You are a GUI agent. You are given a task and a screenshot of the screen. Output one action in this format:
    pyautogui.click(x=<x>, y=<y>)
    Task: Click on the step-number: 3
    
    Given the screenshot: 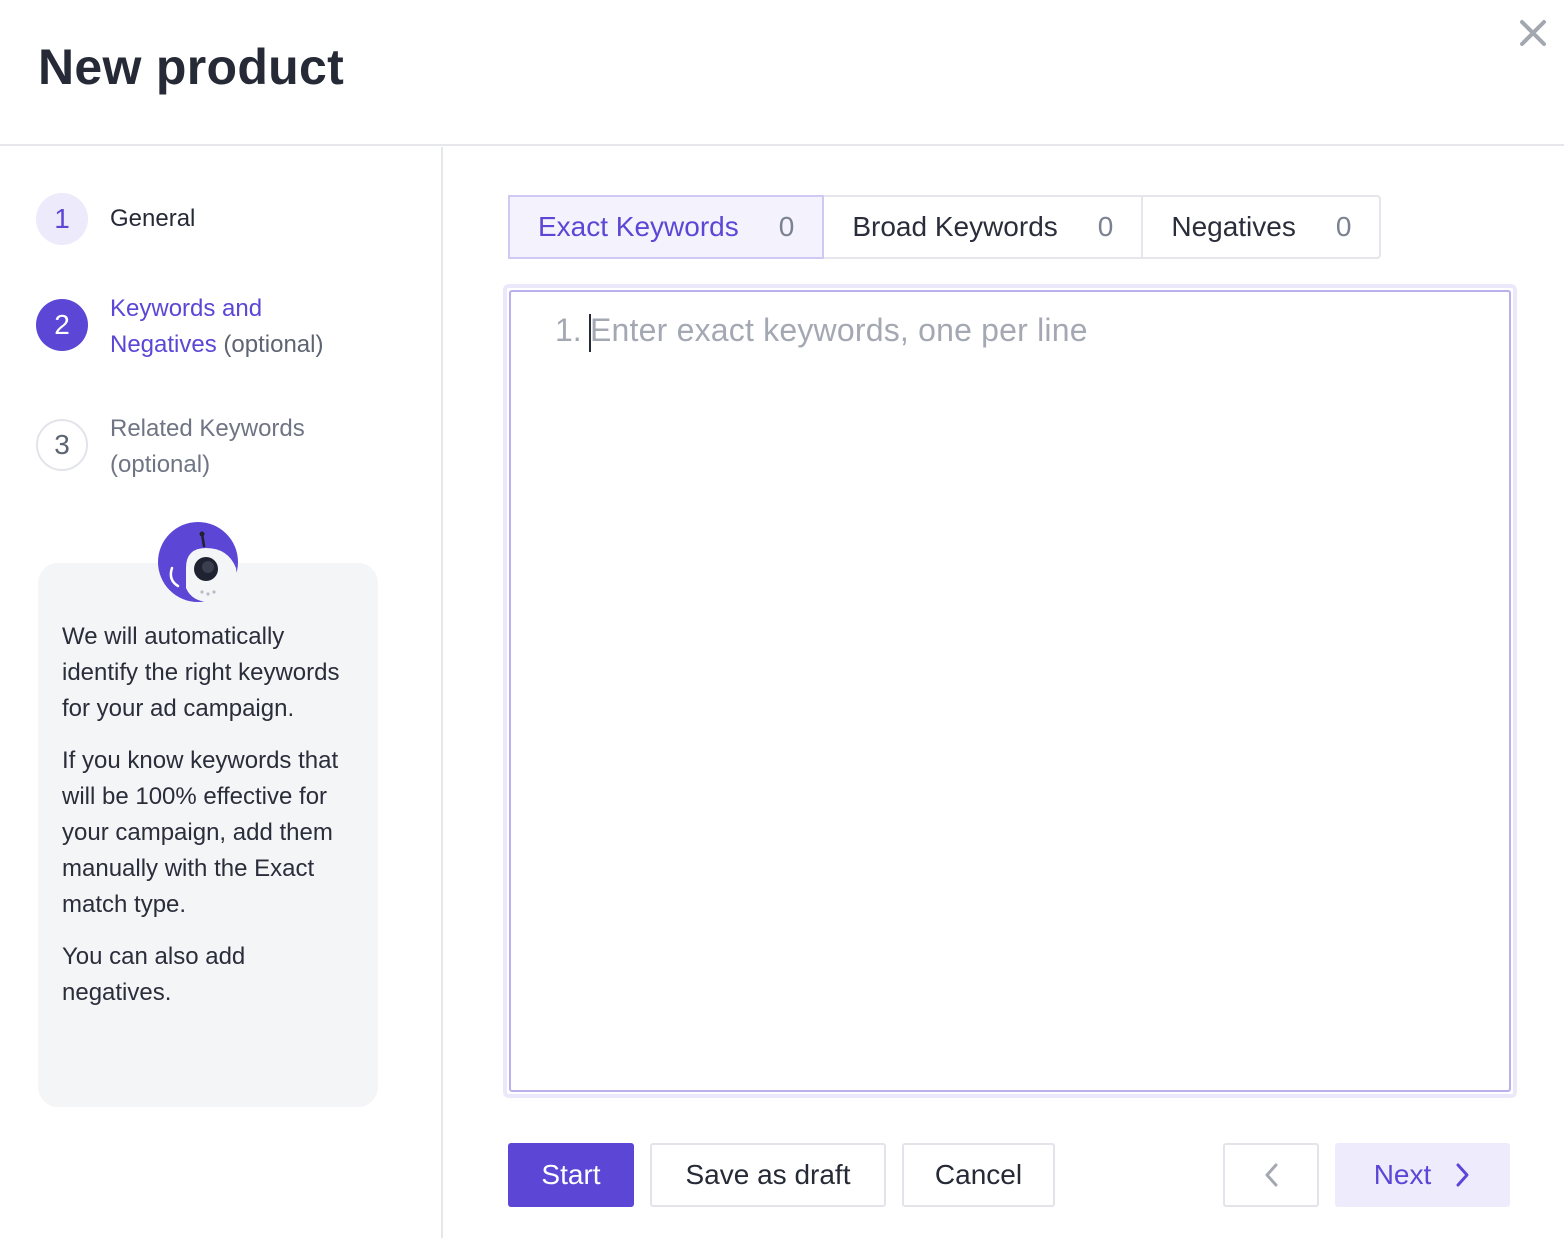 What is the action you would take?
    pyautogui.click(x=62, y=445)
    